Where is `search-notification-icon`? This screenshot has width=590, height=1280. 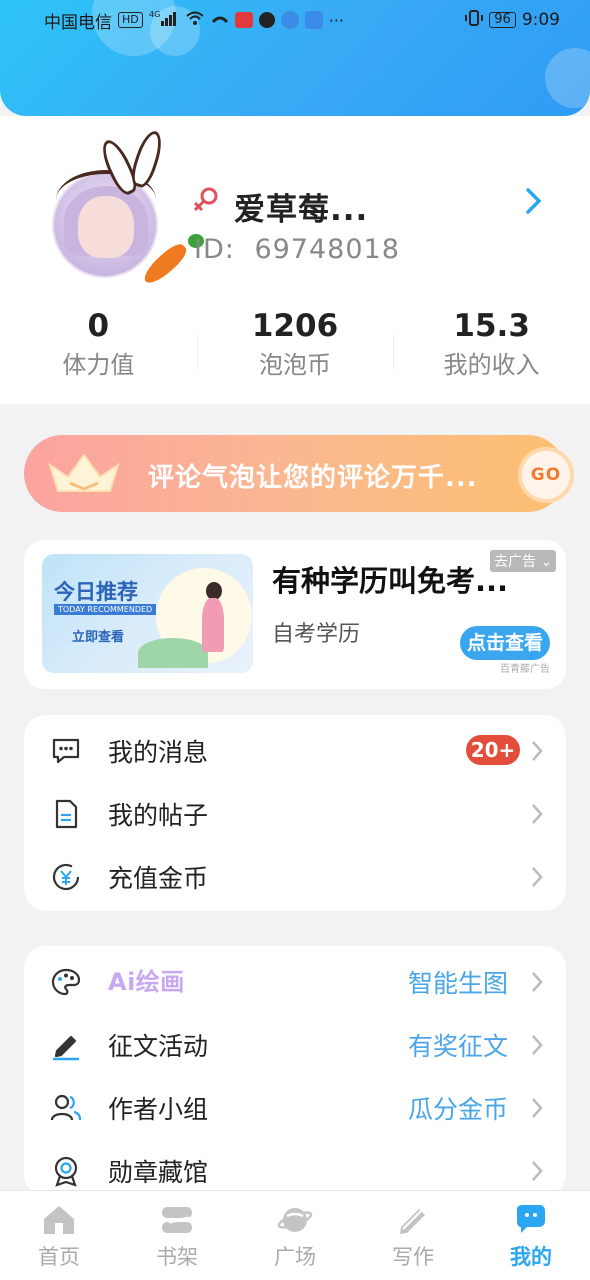 search-notification-icon is located at coordinates (313, 20).